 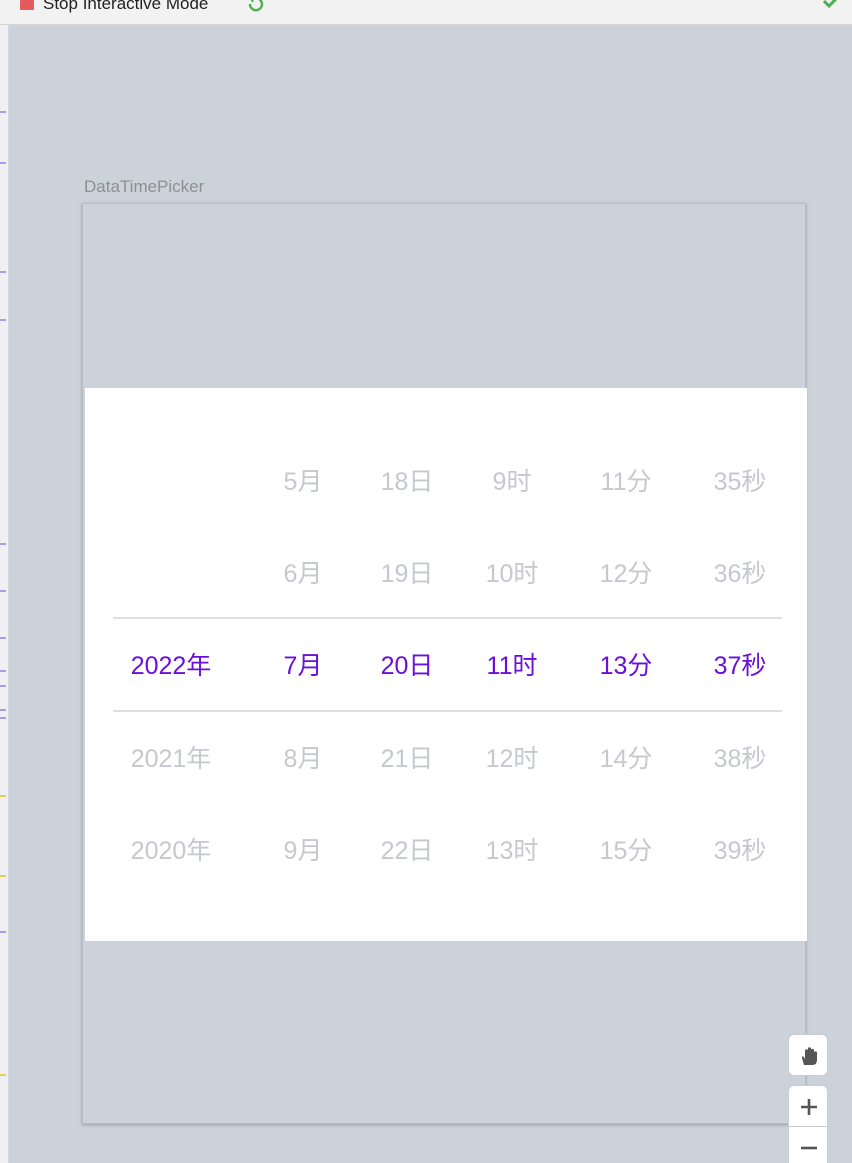 What do you see at coordinates (626, 666) in the screenshot?
I see `minute-selected: 13分` at bounding box center [626, 666].